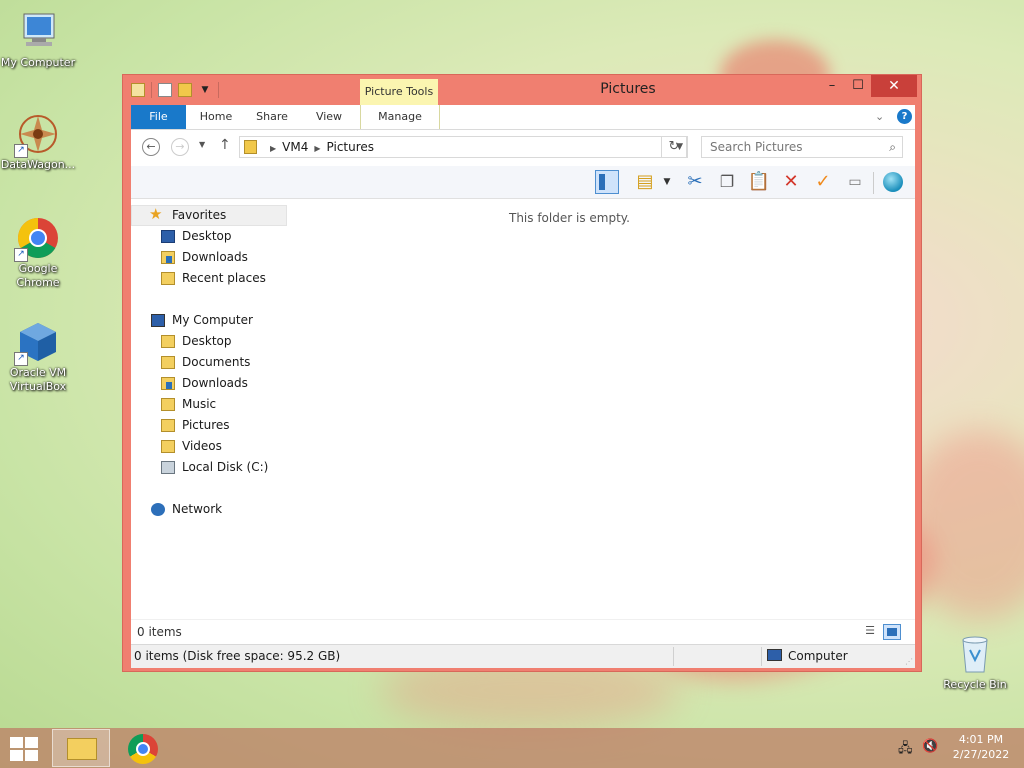 Image resolution: width=1024 pixels, height=768 pixels. What do you see at coordinates (143, 749) in the screenshot?
I see `taskbar-chrome-icon` at bounding box center [143, 749].